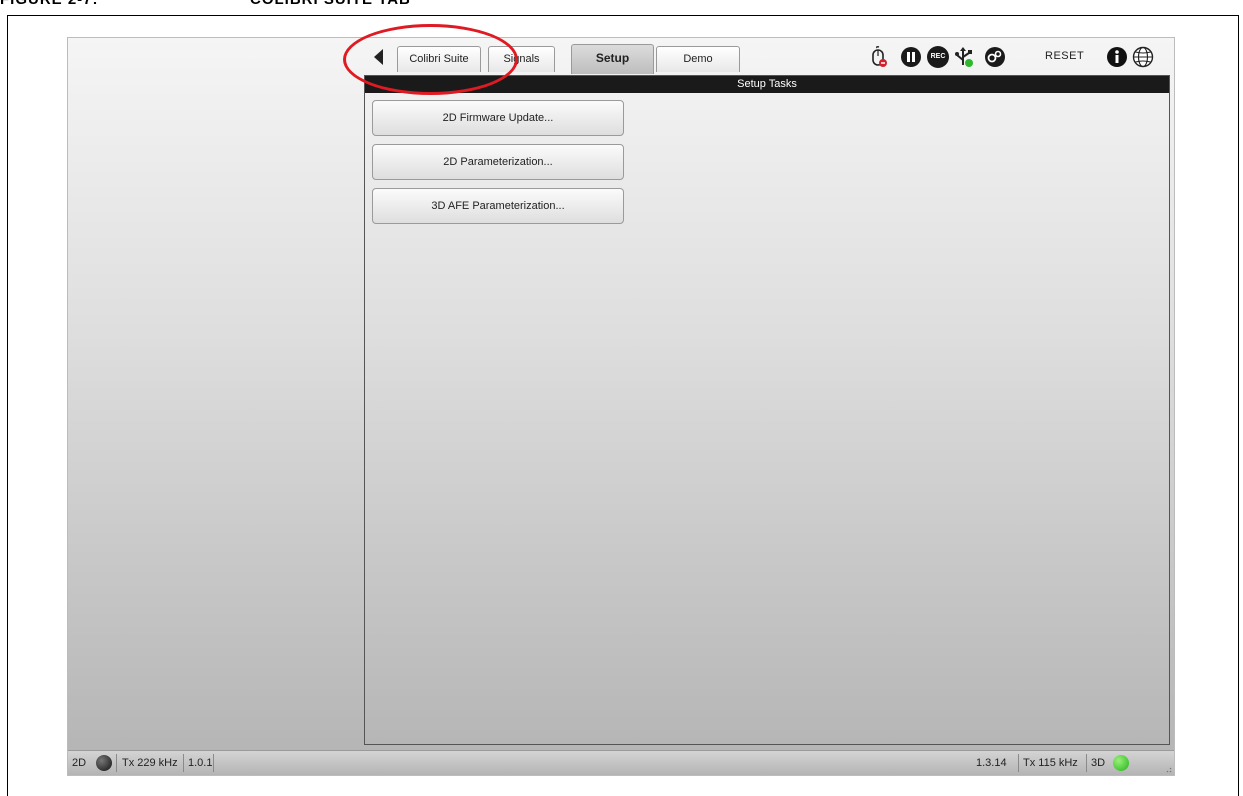 The height and width of the screenshot is (796, 1243). Describe the element at coordinates (150, 763) in the screenshot. I see `left-frequency: Tx 229 kHz` at that location.